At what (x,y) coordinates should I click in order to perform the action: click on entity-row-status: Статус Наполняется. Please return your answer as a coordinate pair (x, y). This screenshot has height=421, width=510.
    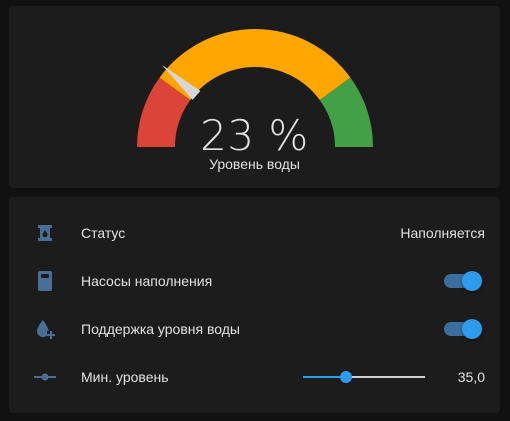
    Looking at the image, I should click on (254, 233).